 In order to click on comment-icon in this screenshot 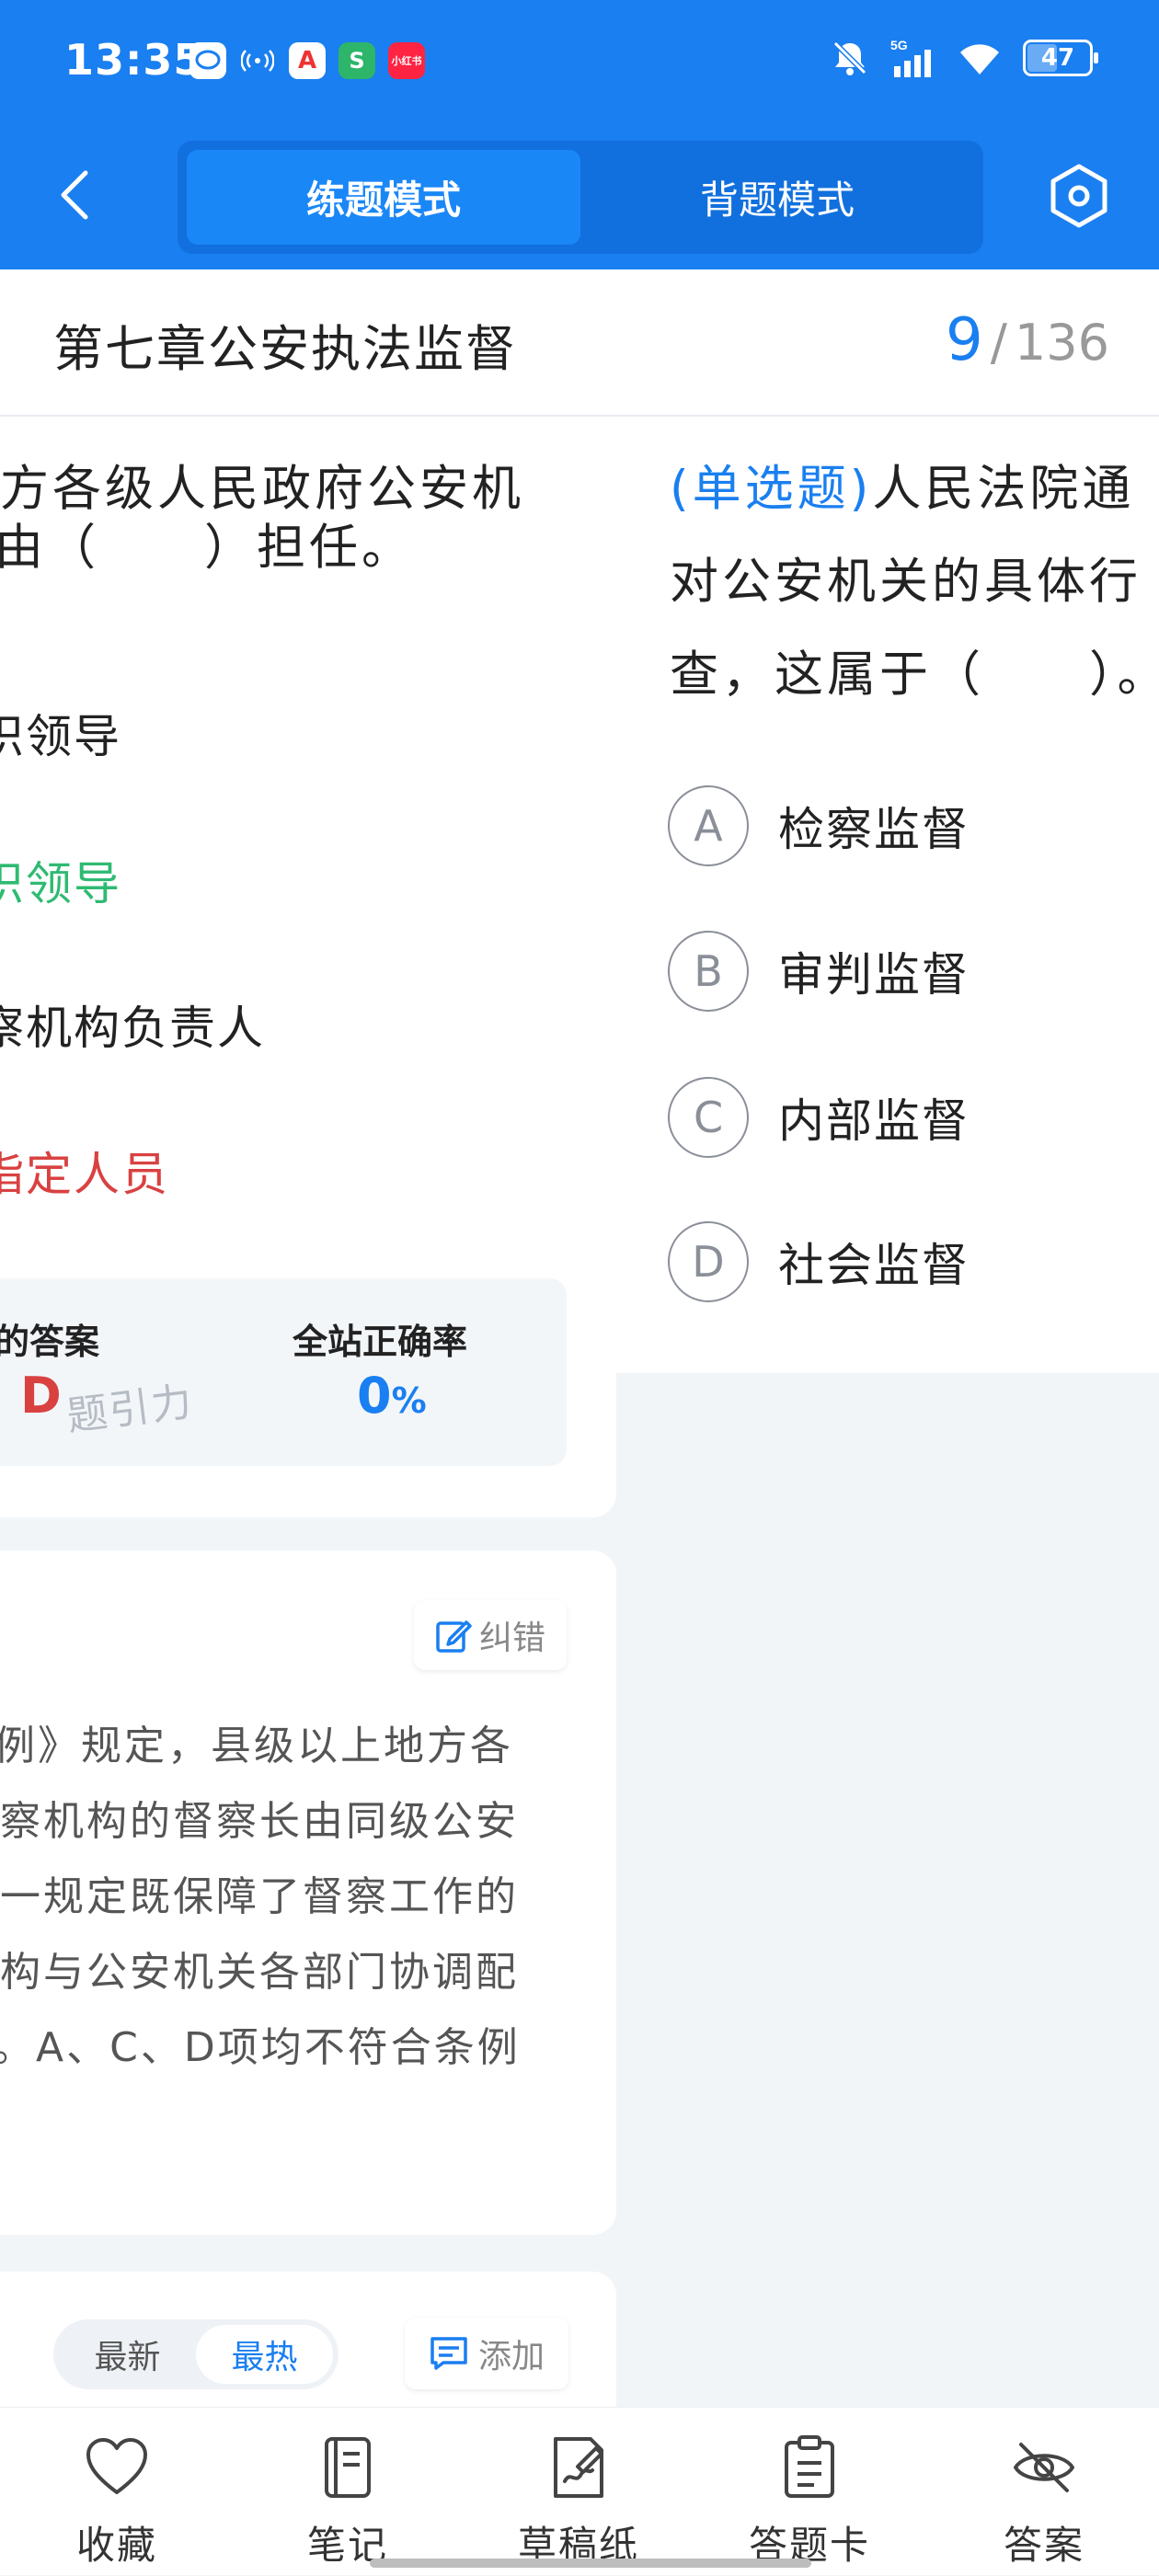, I will do `click(448, 2353)`.